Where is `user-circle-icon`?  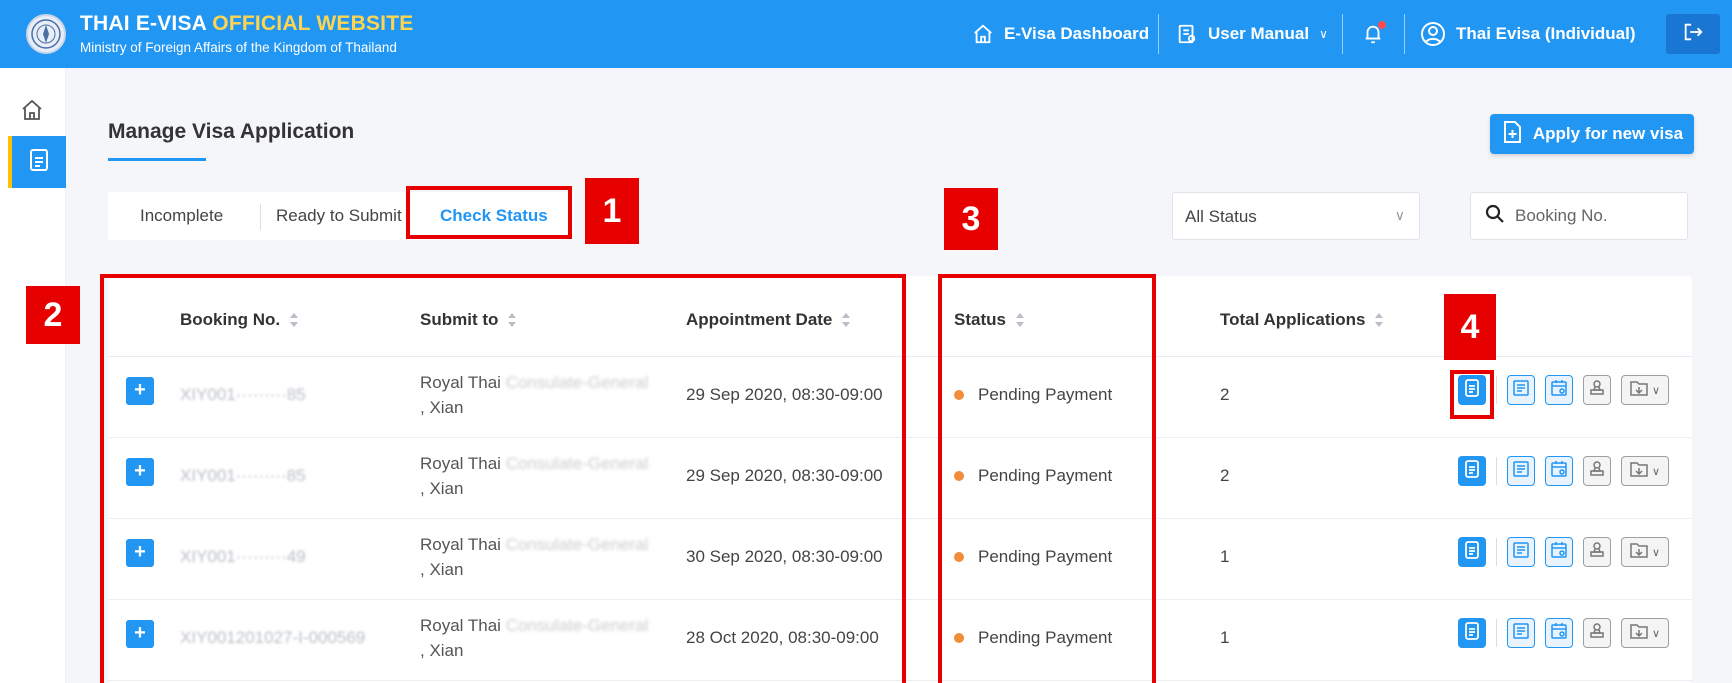
user-circle-icon is located at coordinates (1433, 34).